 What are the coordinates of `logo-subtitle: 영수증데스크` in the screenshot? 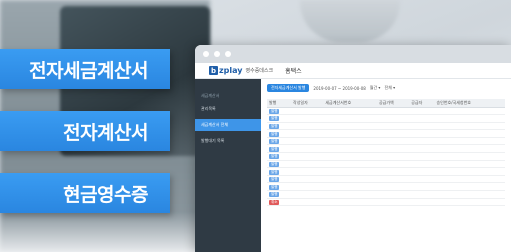 It's located at (259, 71).